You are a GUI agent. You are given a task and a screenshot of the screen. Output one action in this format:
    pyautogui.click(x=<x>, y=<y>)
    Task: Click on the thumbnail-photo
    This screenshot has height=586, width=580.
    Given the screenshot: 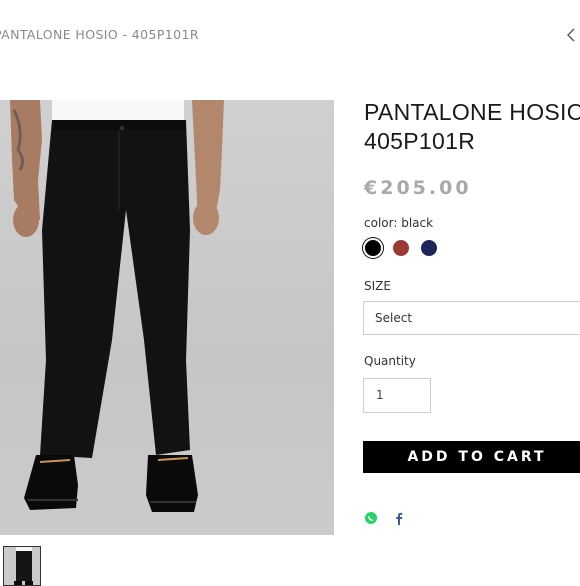 What is the action you would take?
    pyautogui.click(x=23, y=566)
    